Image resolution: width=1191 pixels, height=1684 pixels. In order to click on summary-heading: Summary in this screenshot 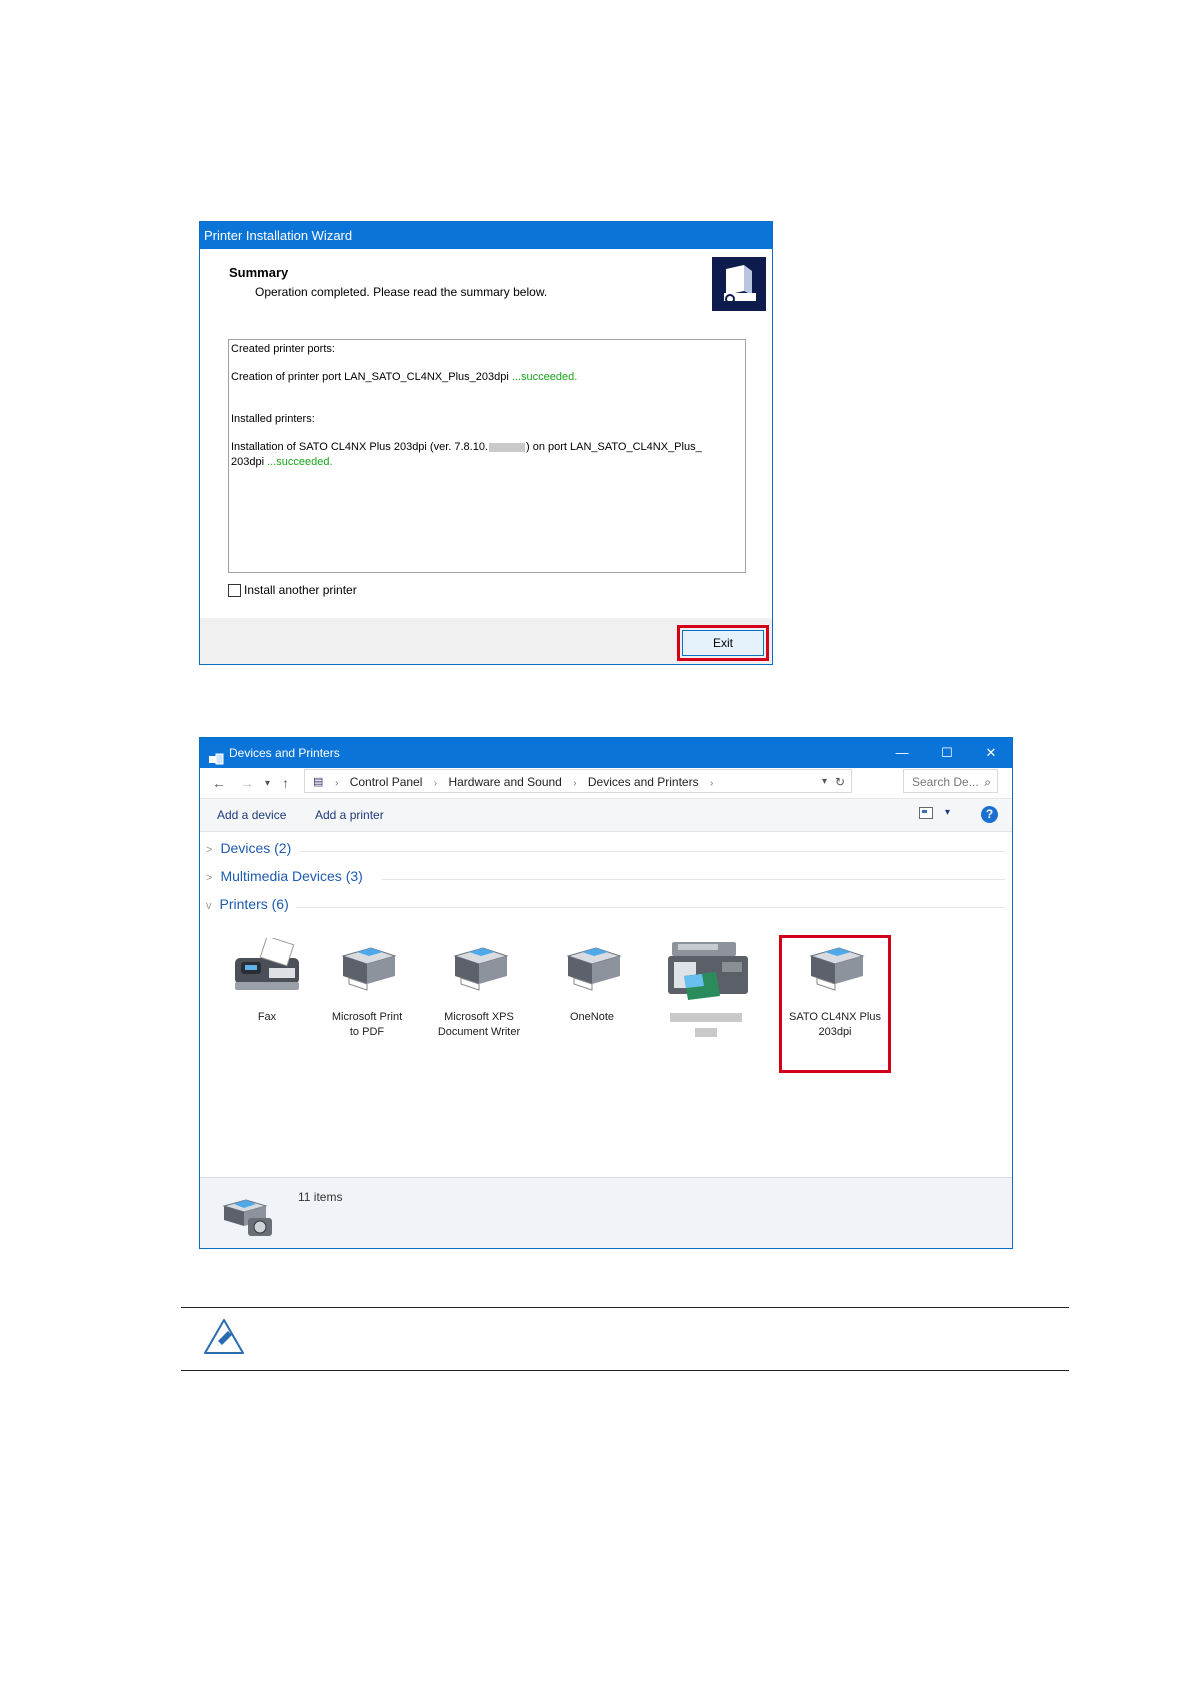, I will do `click(259, 272)`.